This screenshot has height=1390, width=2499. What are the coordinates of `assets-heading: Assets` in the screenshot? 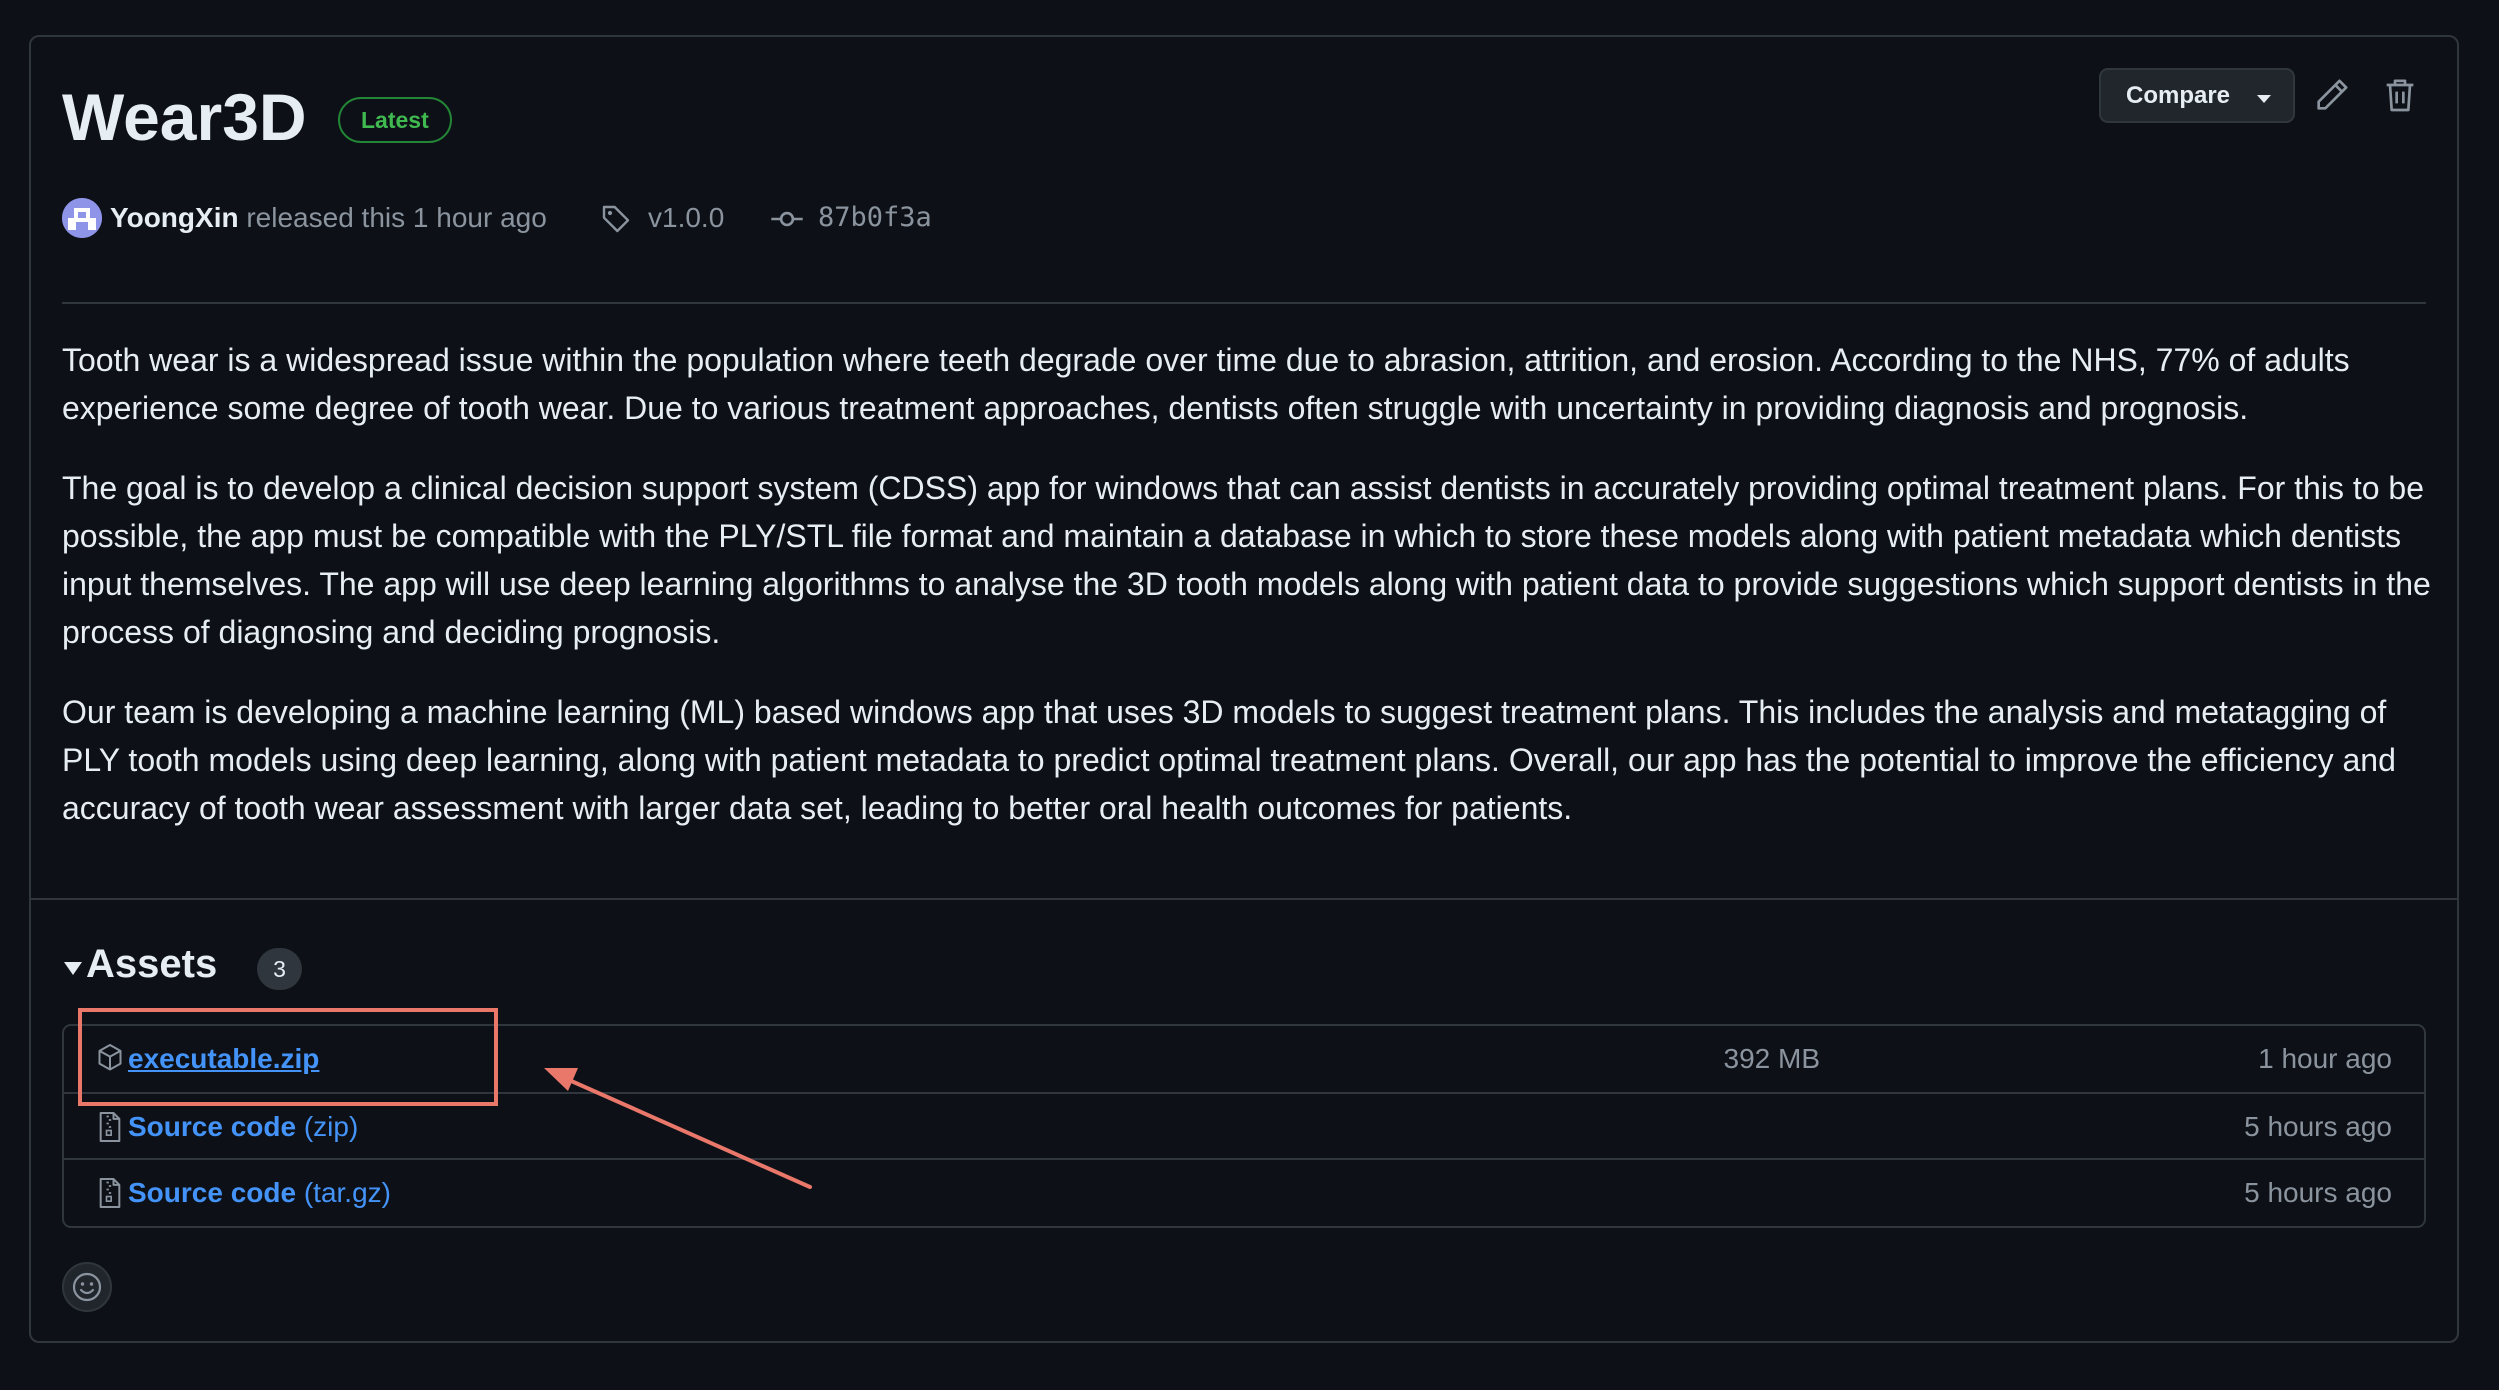 It's located at (152, 964).